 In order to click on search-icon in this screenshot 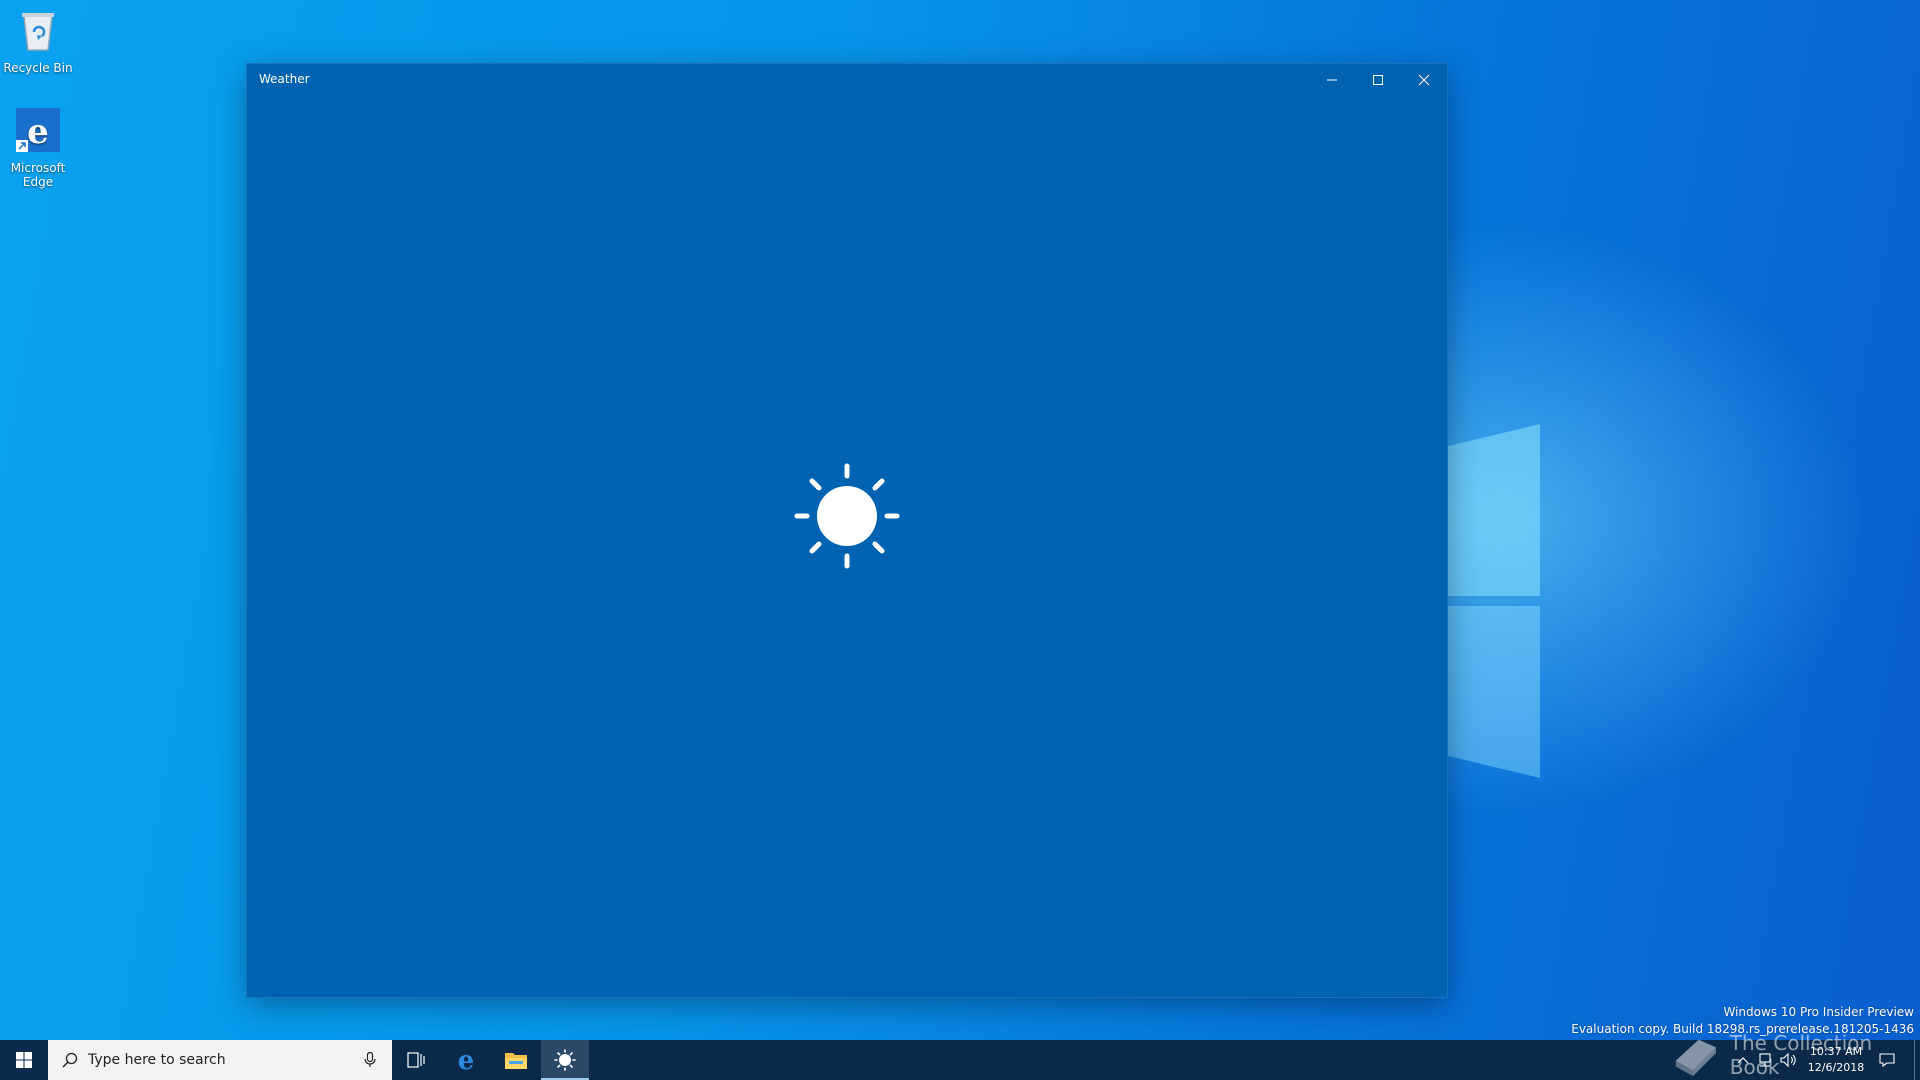, I will do `click(70, 1060)`.